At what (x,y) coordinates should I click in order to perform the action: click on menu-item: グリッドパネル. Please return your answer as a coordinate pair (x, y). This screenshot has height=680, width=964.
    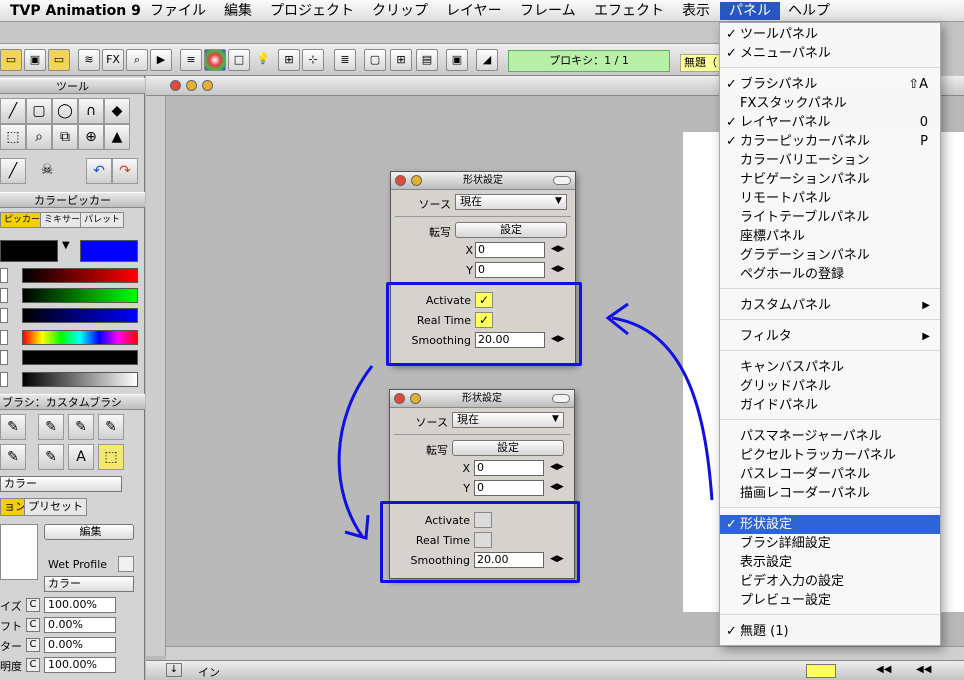
    Looking at the image, I should click on (830, 386).